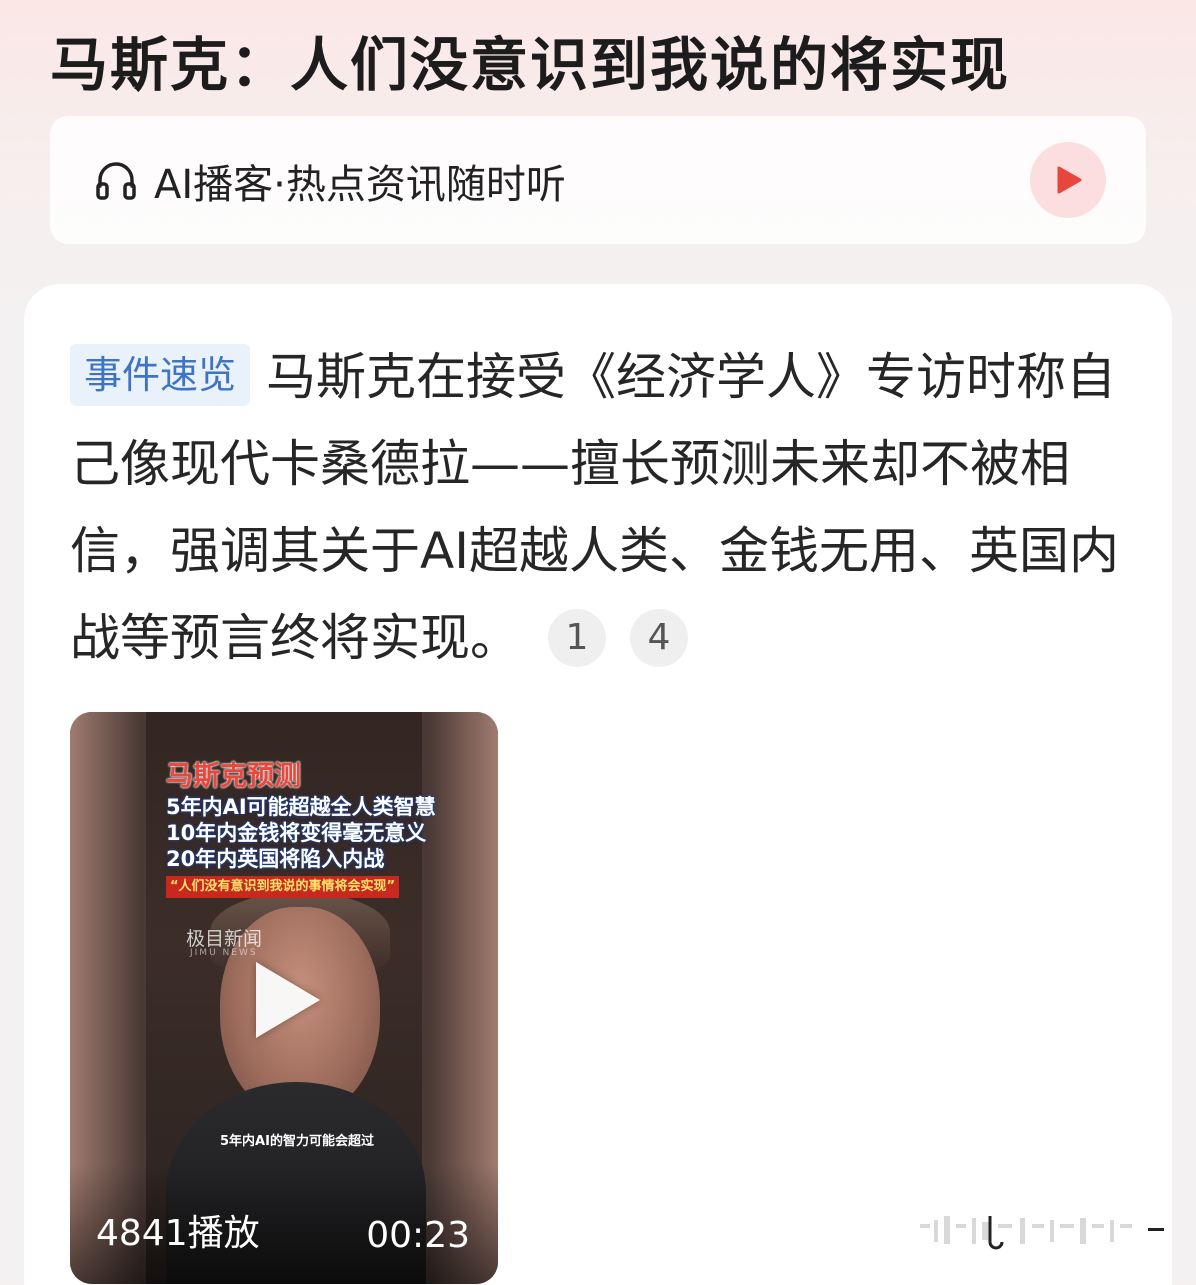 This screenshot has height=1285, width=1196. I want to click on podcast-play-button, so click(1068, 180).